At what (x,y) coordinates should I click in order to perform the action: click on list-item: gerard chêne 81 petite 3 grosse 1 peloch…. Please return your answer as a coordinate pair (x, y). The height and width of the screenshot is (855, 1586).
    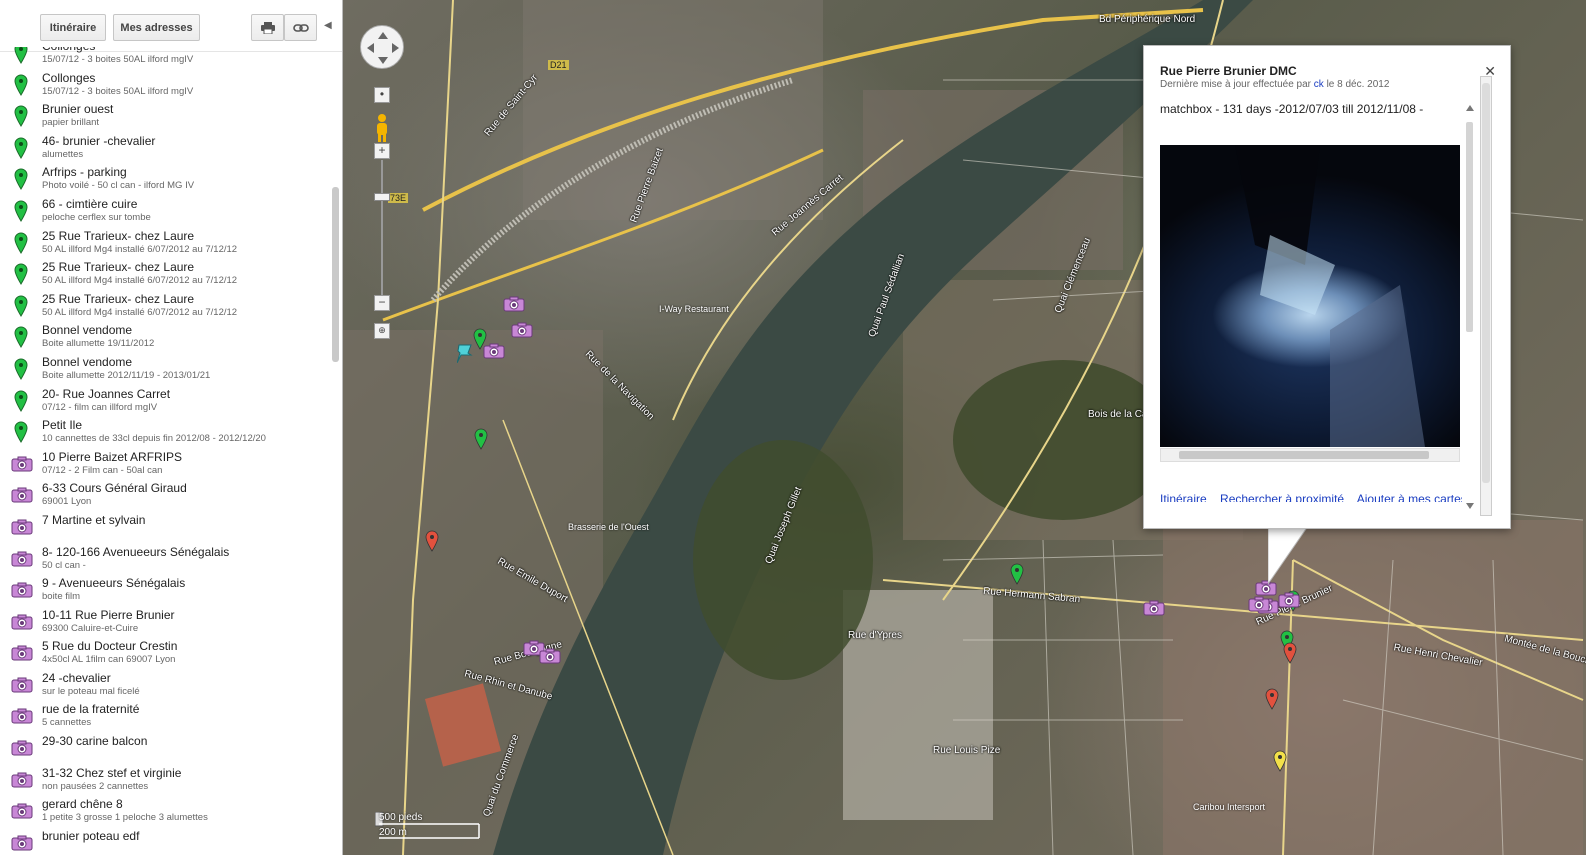
    Looking at the image, I should click on (165, 813).